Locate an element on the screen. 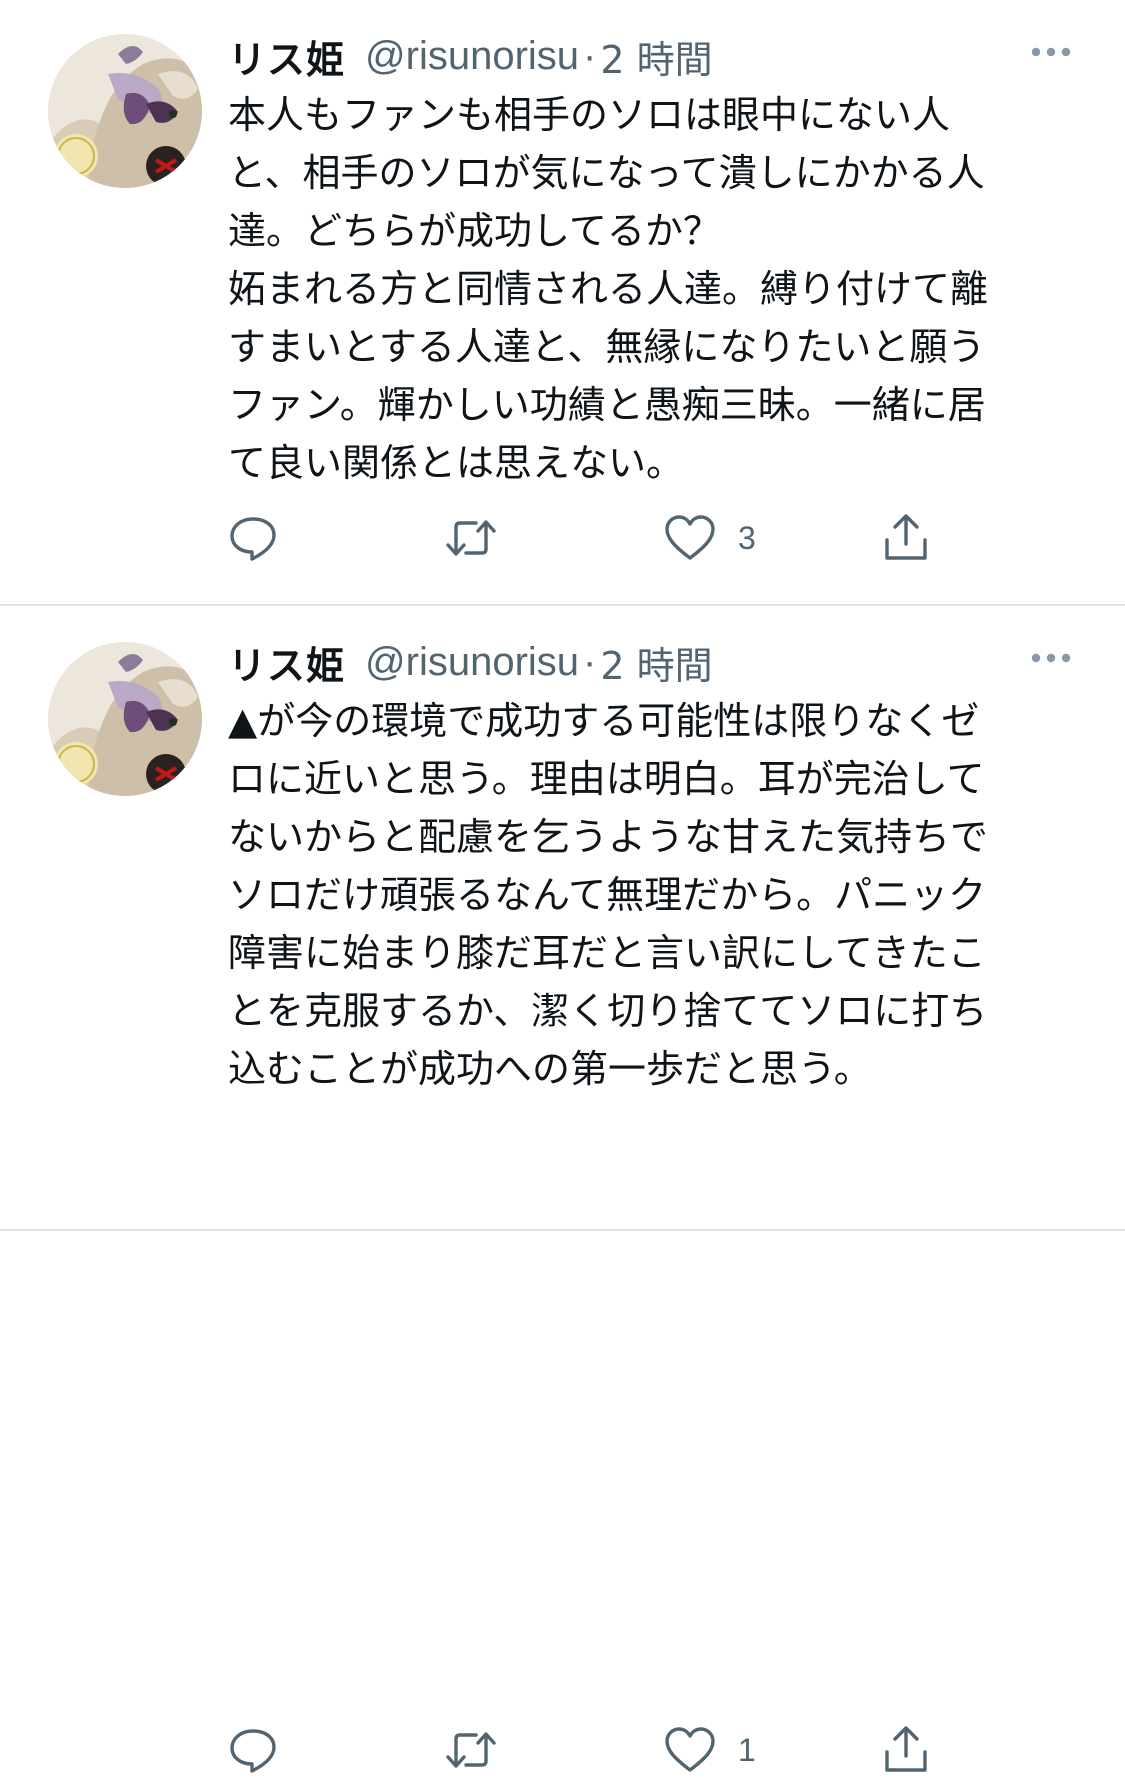  like-count: 1 is located at coordinates (747, 1749).